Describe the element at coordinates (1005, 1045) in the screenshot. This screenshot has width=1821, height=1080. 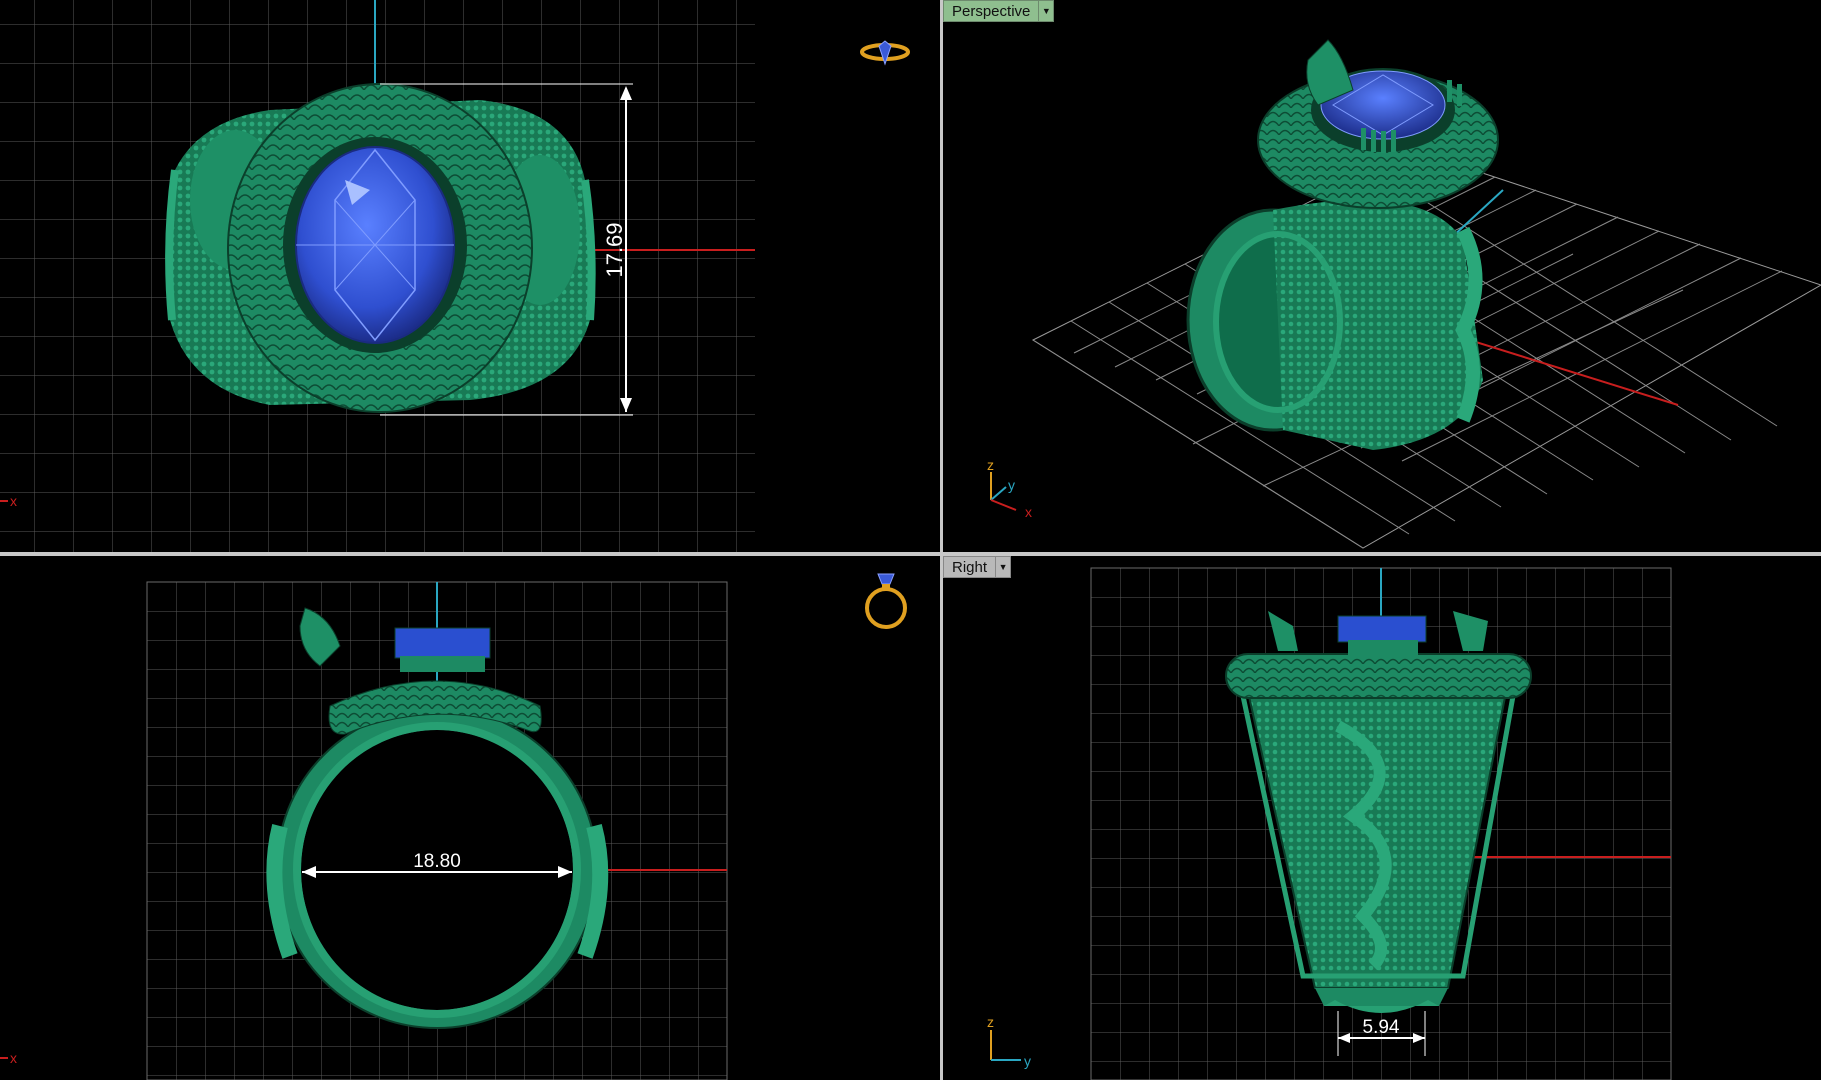
I see `axis-gizmo-icon` at that location.